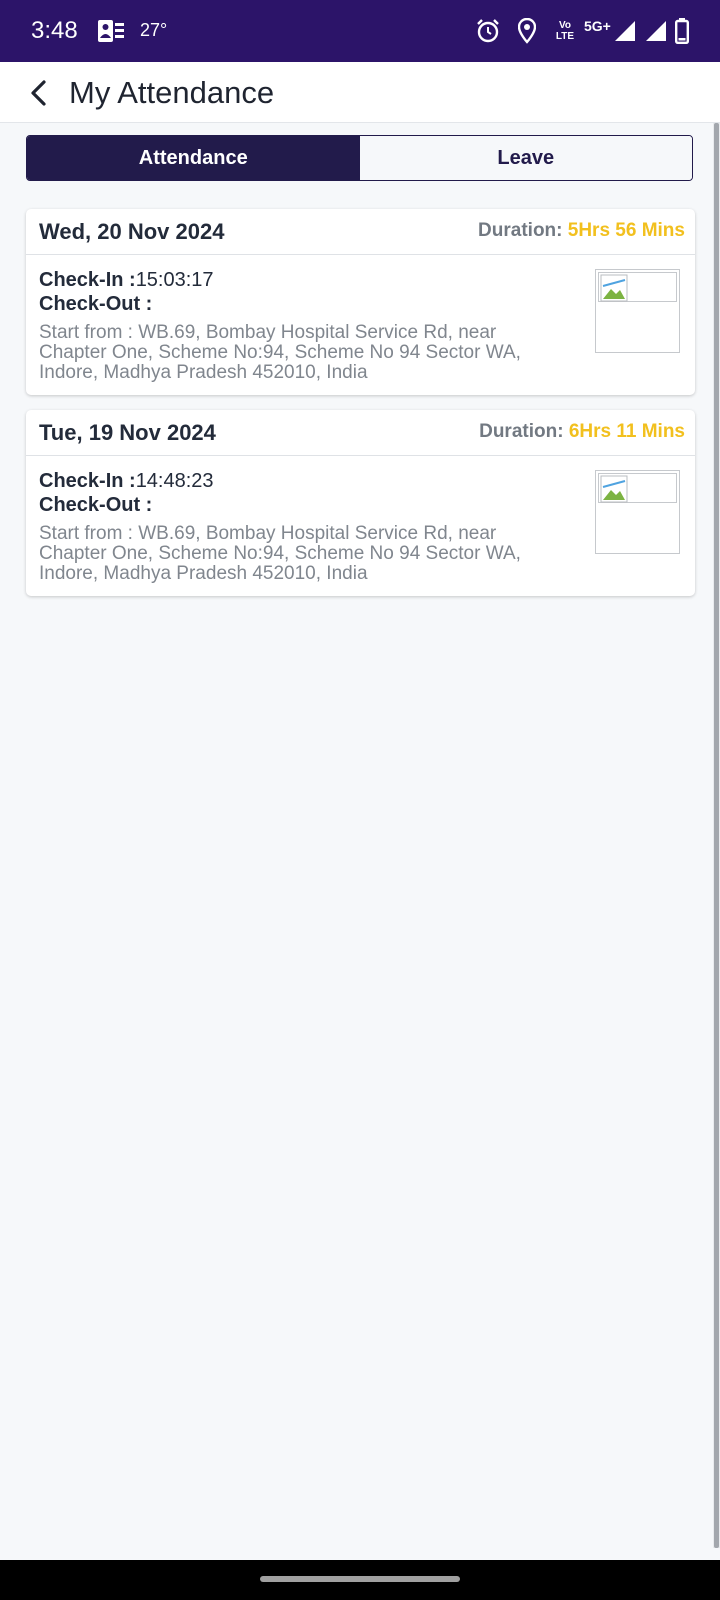  I want to click on check-in-row: Check-In :14:48:23, so click(126, 481).